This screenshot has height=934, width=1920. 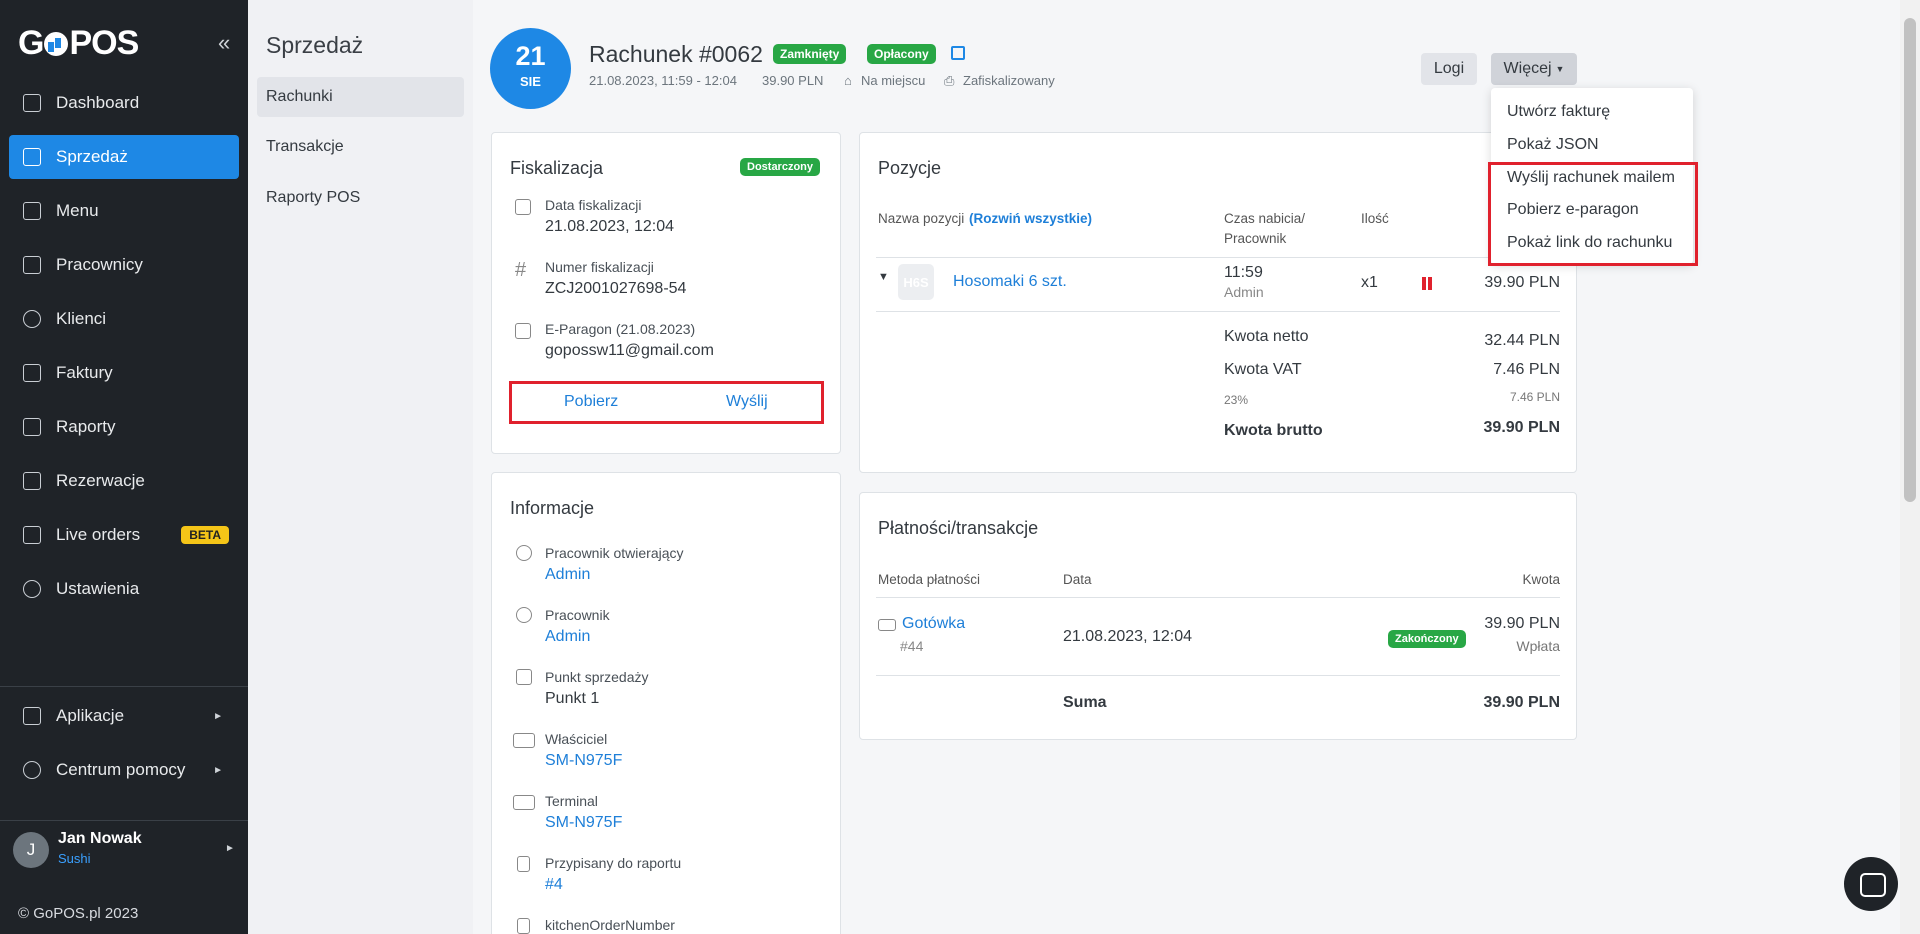 I want to click on item-time: 11:59, so click(x=1243, y=272).